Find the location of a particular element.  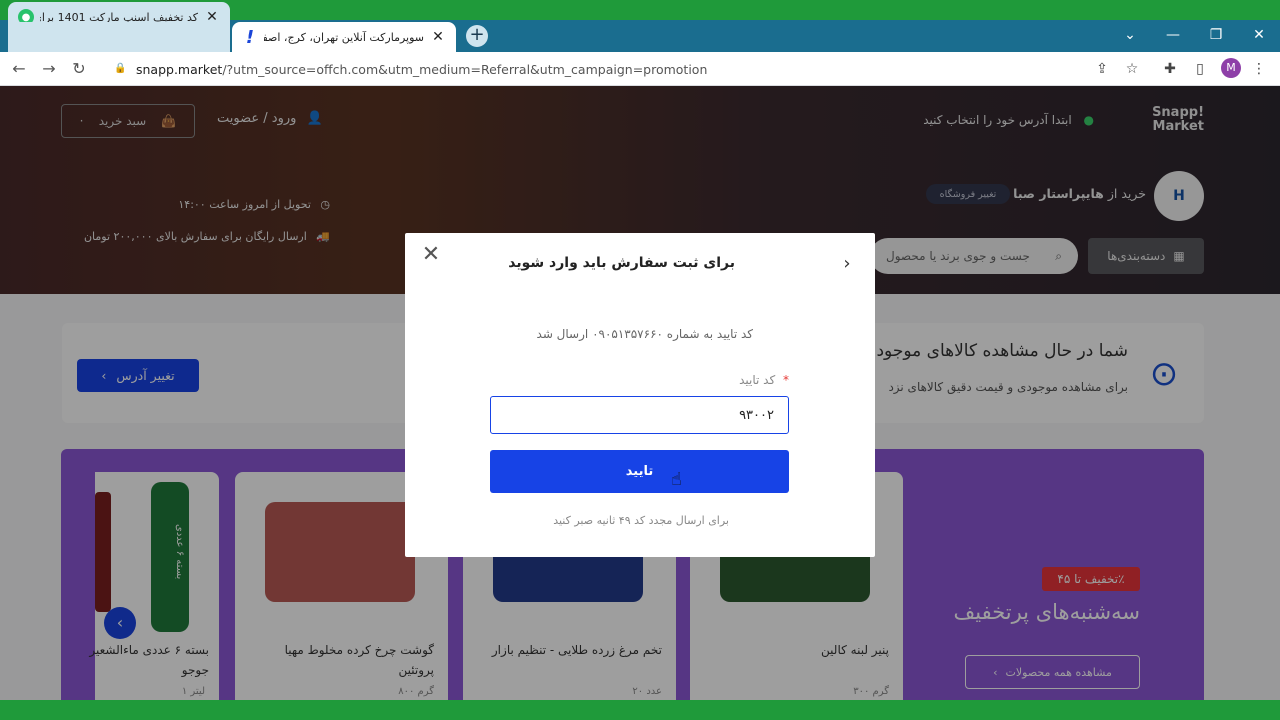

resend-countdown-text: برای ارسال مجدد کد ۴۹ ثانیه صبر کنید is located at coordinates (641, 520).